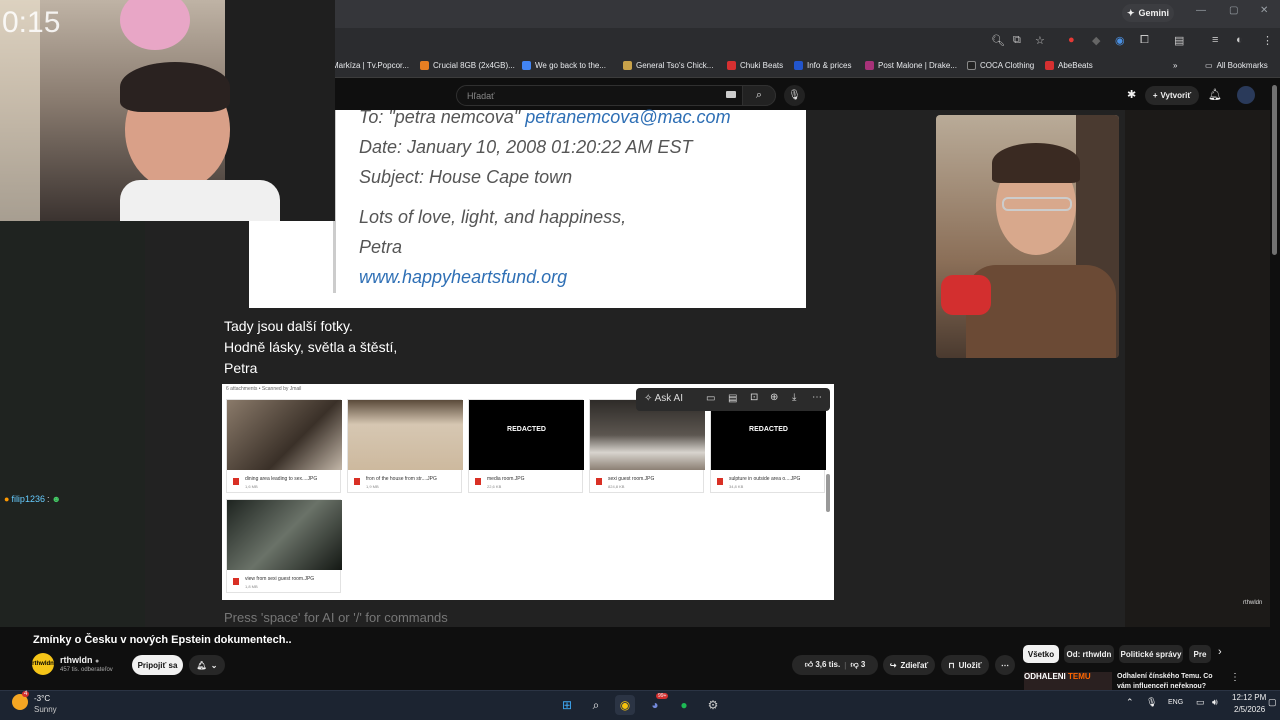 The image size is (1280, 720). Describe the element at coordinates (710, 398) in the screenshot. I see `comment-icon: ▭` at that location.